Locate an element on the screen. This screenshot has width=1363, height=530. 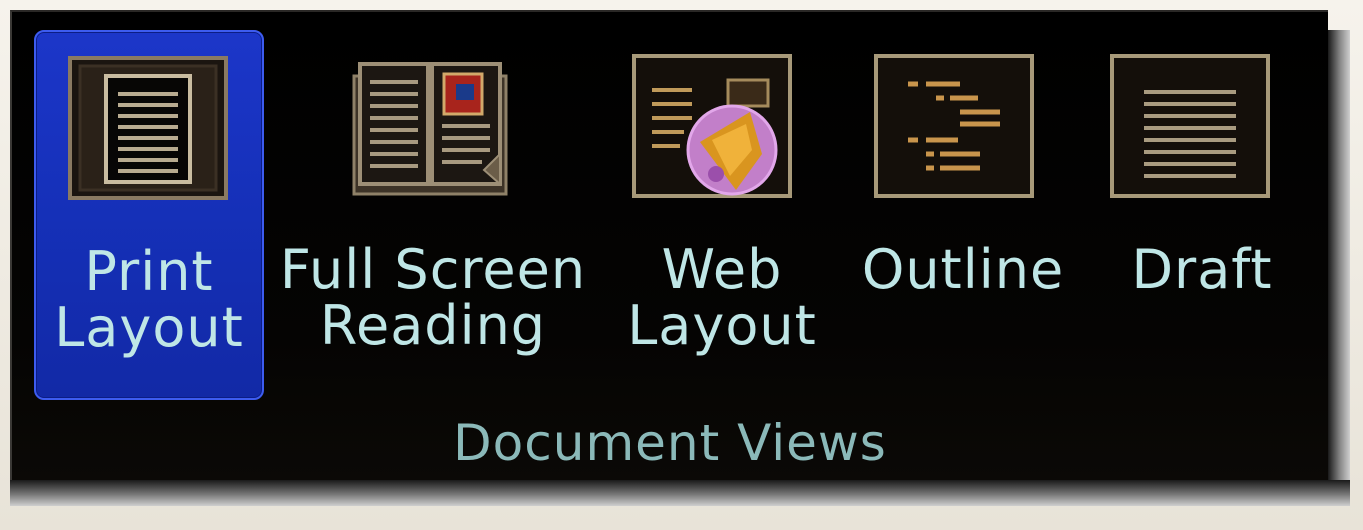
outline-label-line1: Outline is located at coordinates (963, 269).